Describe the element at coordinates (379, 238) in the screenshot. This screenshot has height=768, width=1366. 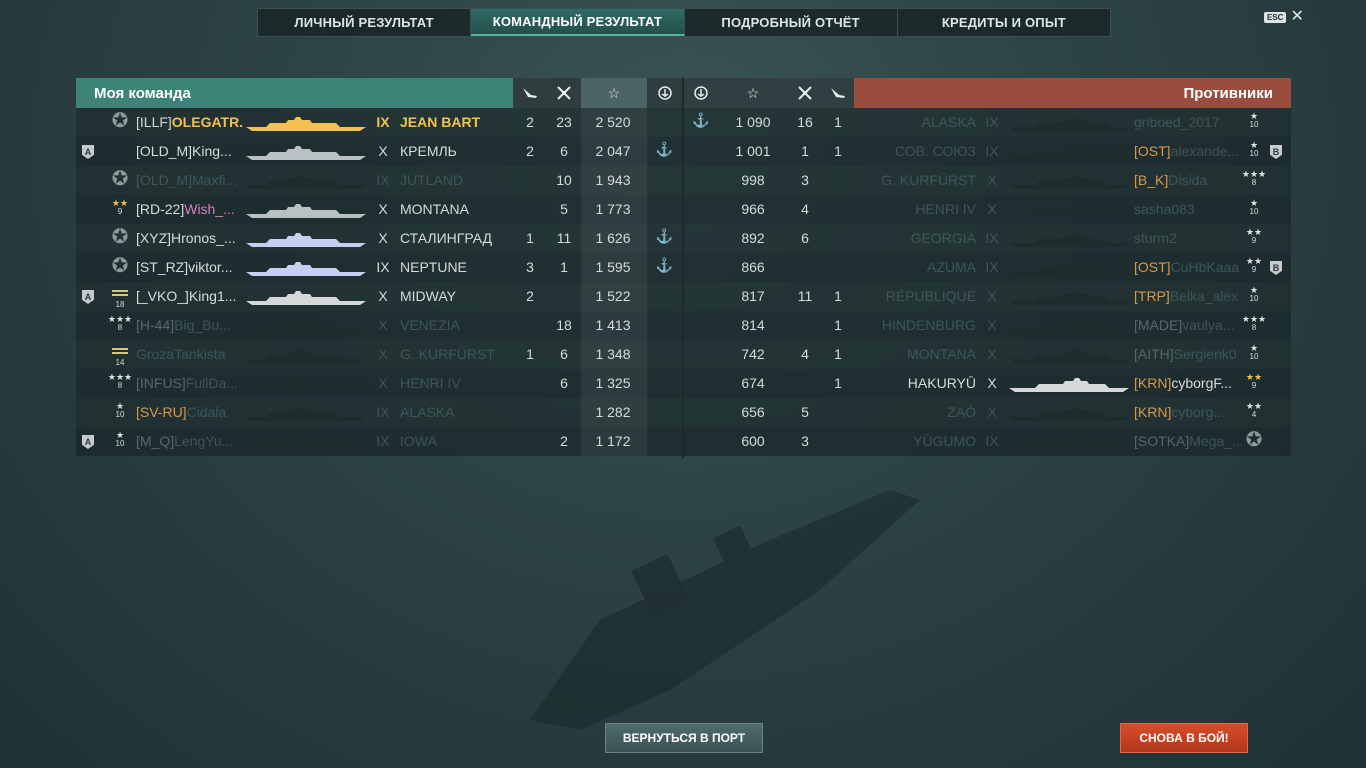
I see `my-team-player-row: ✪ [XYZ]Hronos_... X СТАЛИНГРАД 1 11 1 626 ⚓` at that location.